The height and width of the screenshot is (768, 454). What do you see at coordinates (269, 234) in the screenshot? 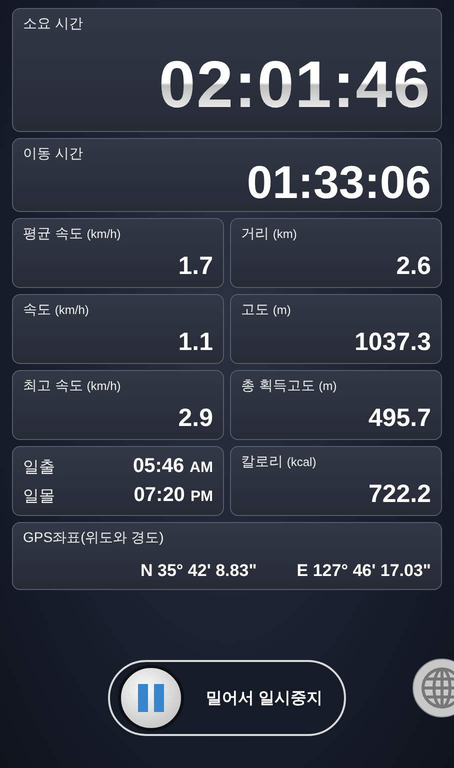
I see `stat-label: 거리 (km)` at bounding box center [269, 234].